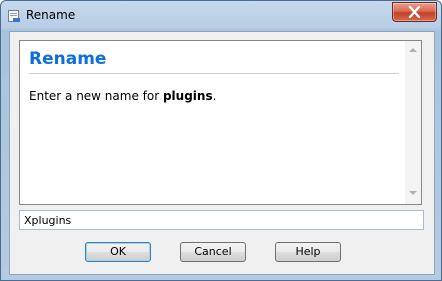  Describe the element at coordinates (68, 59) in the screenshot. I see `dialog-heading: Rename` at that location.